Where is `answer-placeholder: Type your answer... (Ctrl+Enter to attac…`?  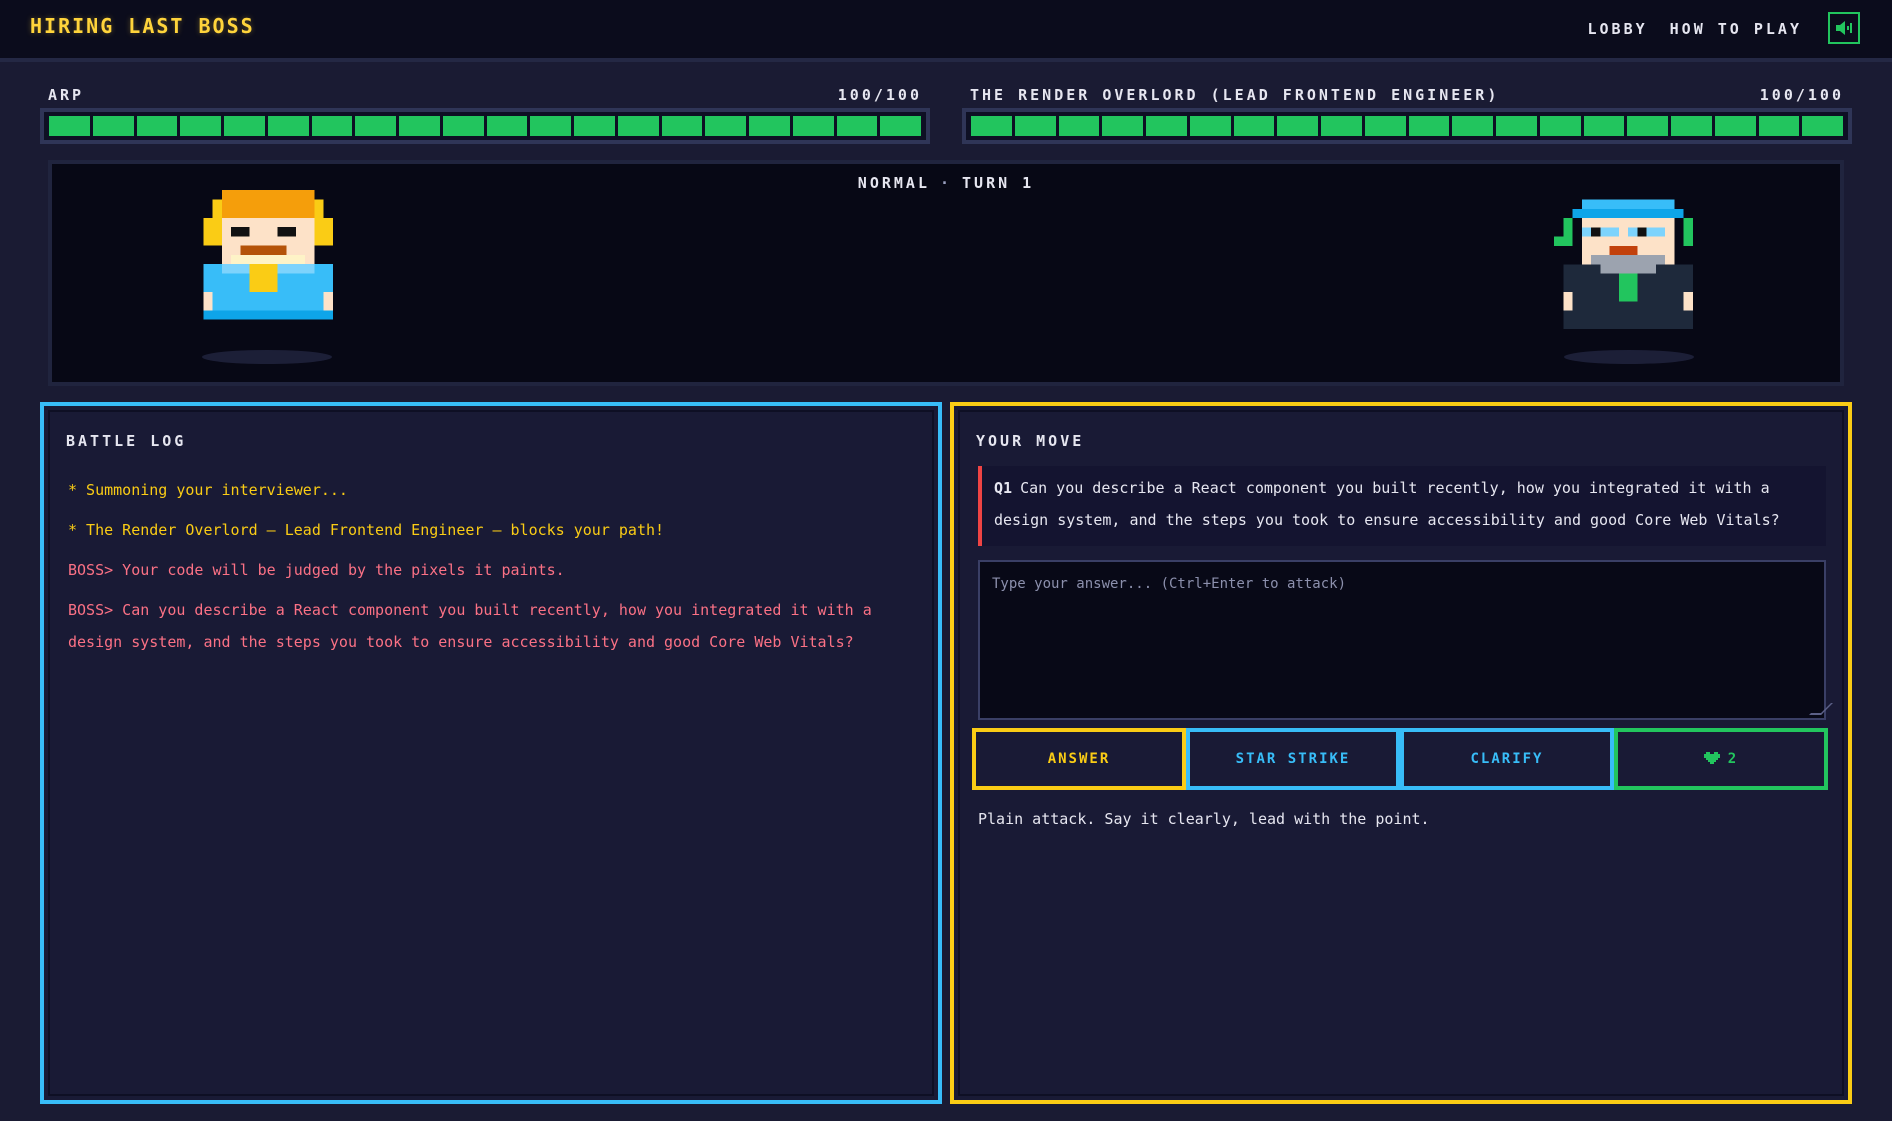
answer-placeholder: Type your answer... (Ctrl+Enter to attac… is located at coordinates (1169, 584).